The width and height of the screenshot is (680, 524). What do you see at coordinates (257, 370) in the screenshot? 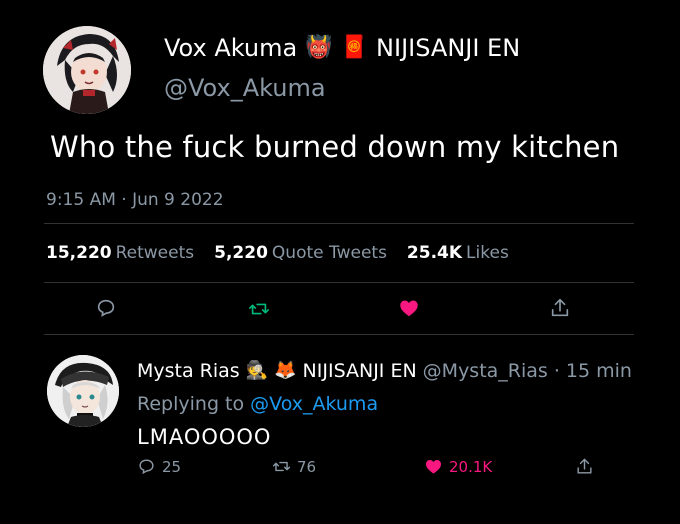
I see `detective-emoji: 🕵` at bounding box center [257, 370].